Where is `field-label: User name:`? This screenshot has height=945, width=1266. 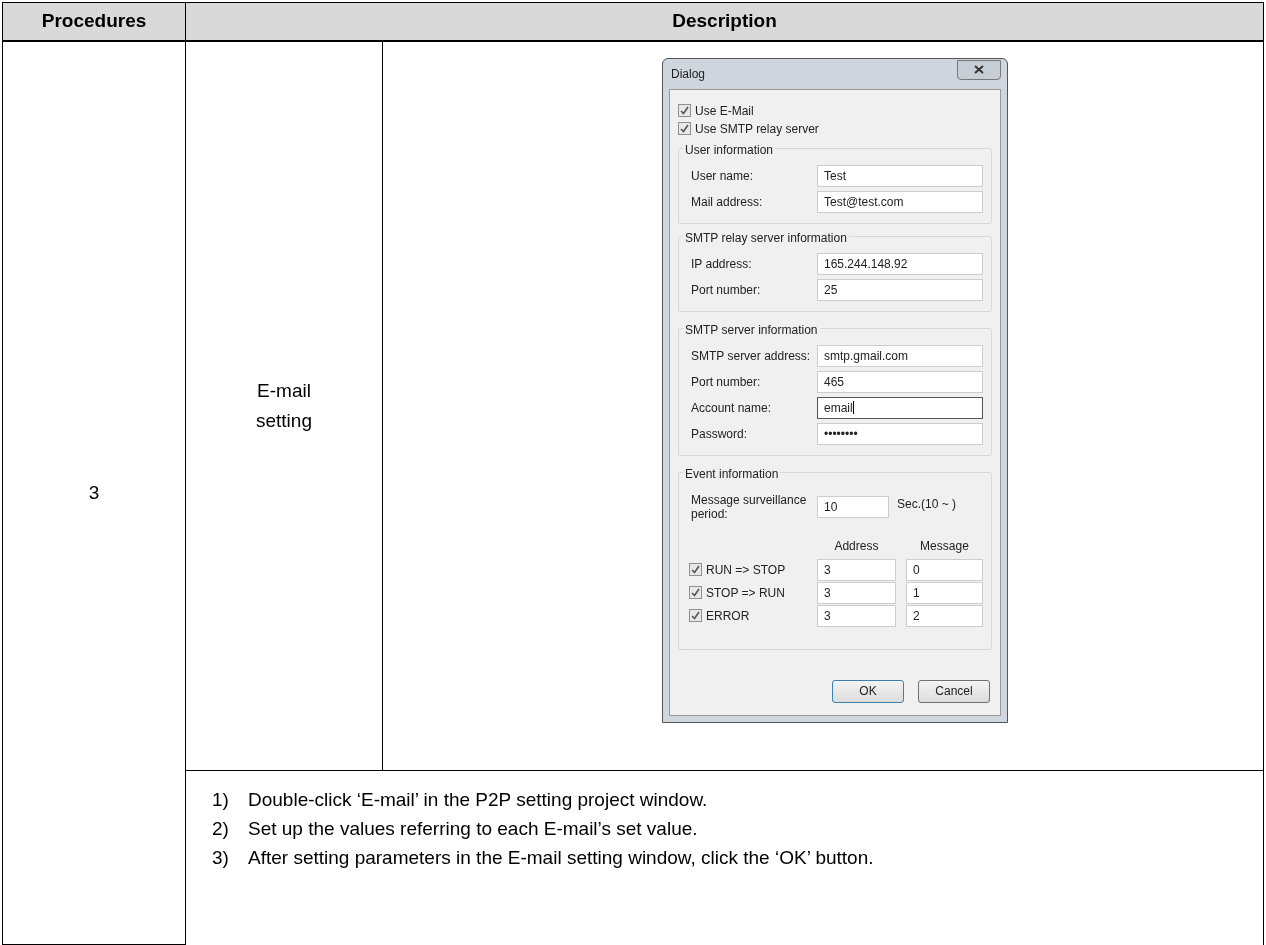
field-label: User name: is located at coordinates (722, 176).